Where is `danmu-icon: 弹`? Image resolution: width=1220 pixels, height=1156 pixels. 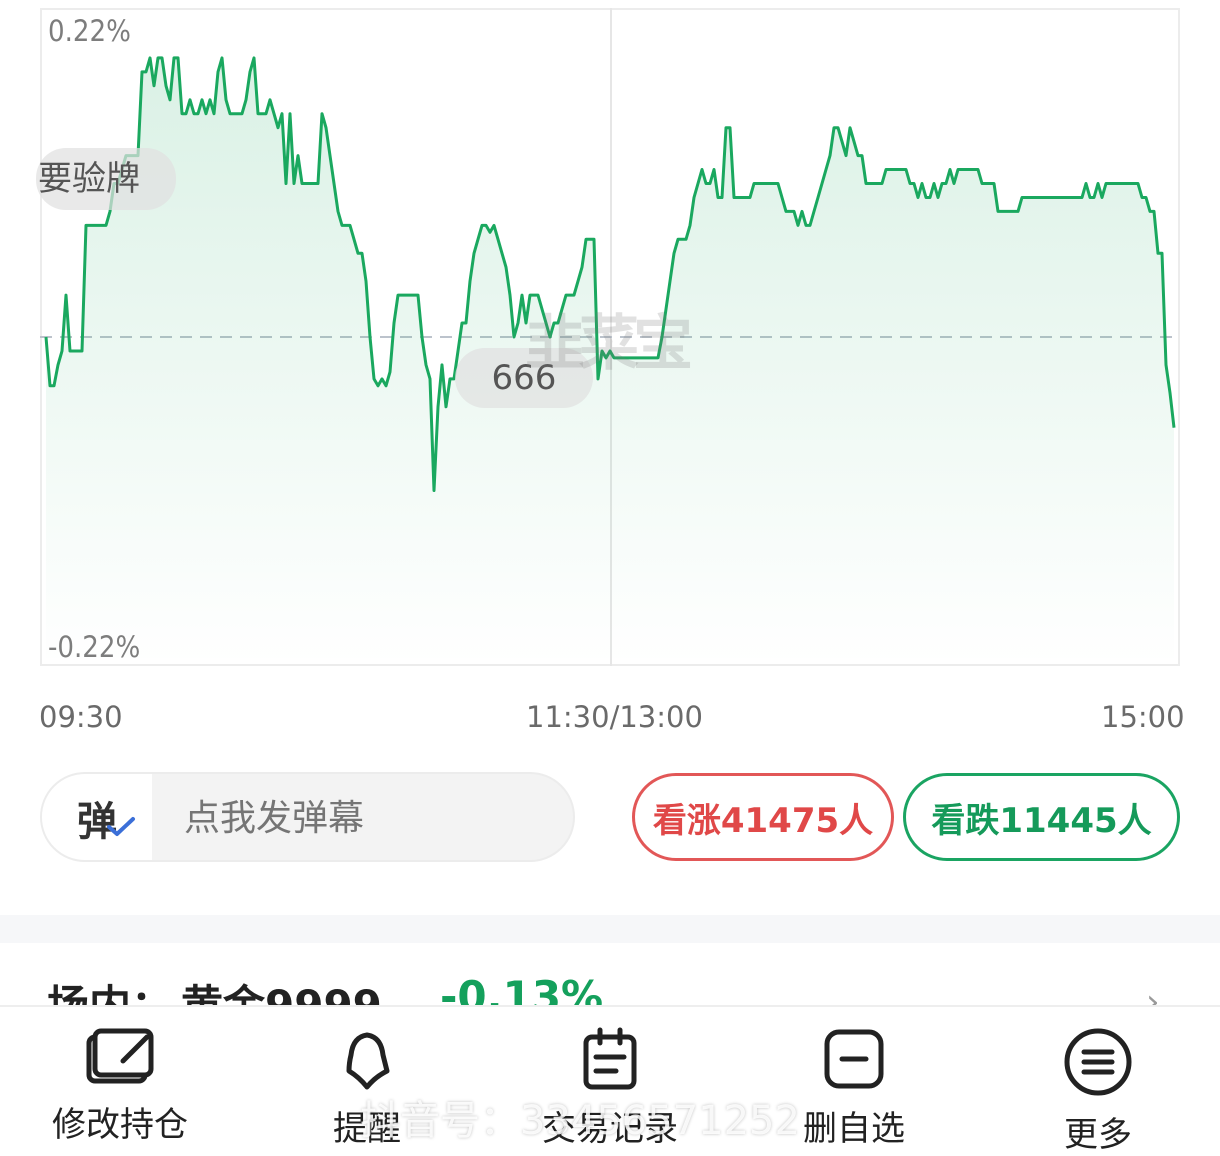 danmu-icon: 弹 is located at coordinates (97, 817).